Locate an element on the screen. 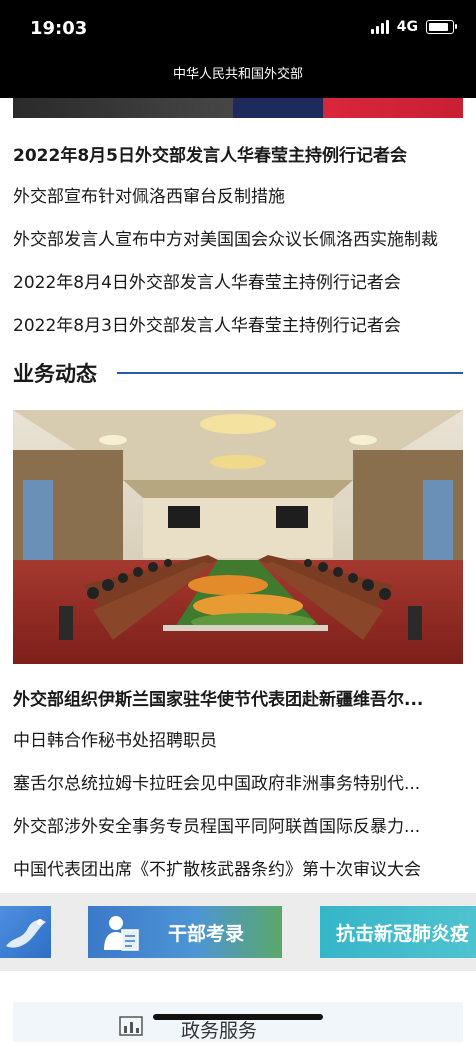 The width and height of the screenshot is (476, 1043). status-bar: 19:03 4G is located at coordinates (238, 29).